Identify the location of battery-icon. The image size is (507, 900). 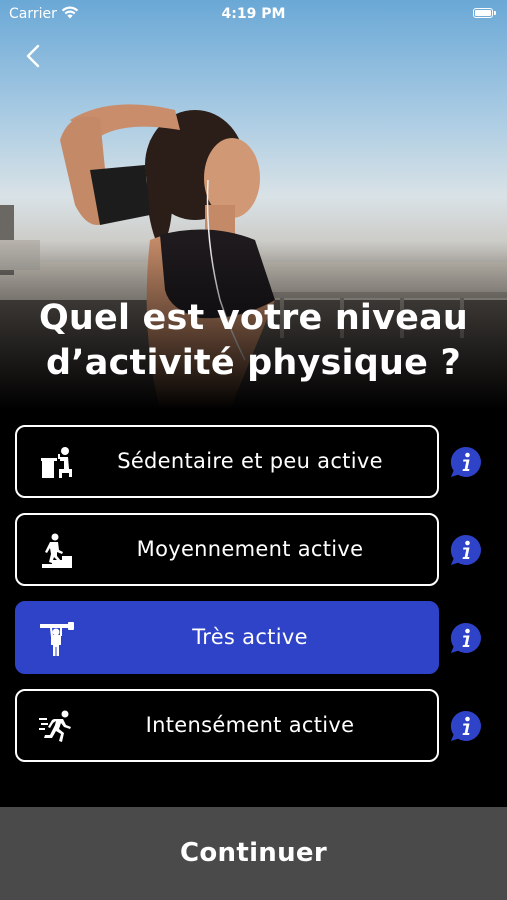
(484, 13).